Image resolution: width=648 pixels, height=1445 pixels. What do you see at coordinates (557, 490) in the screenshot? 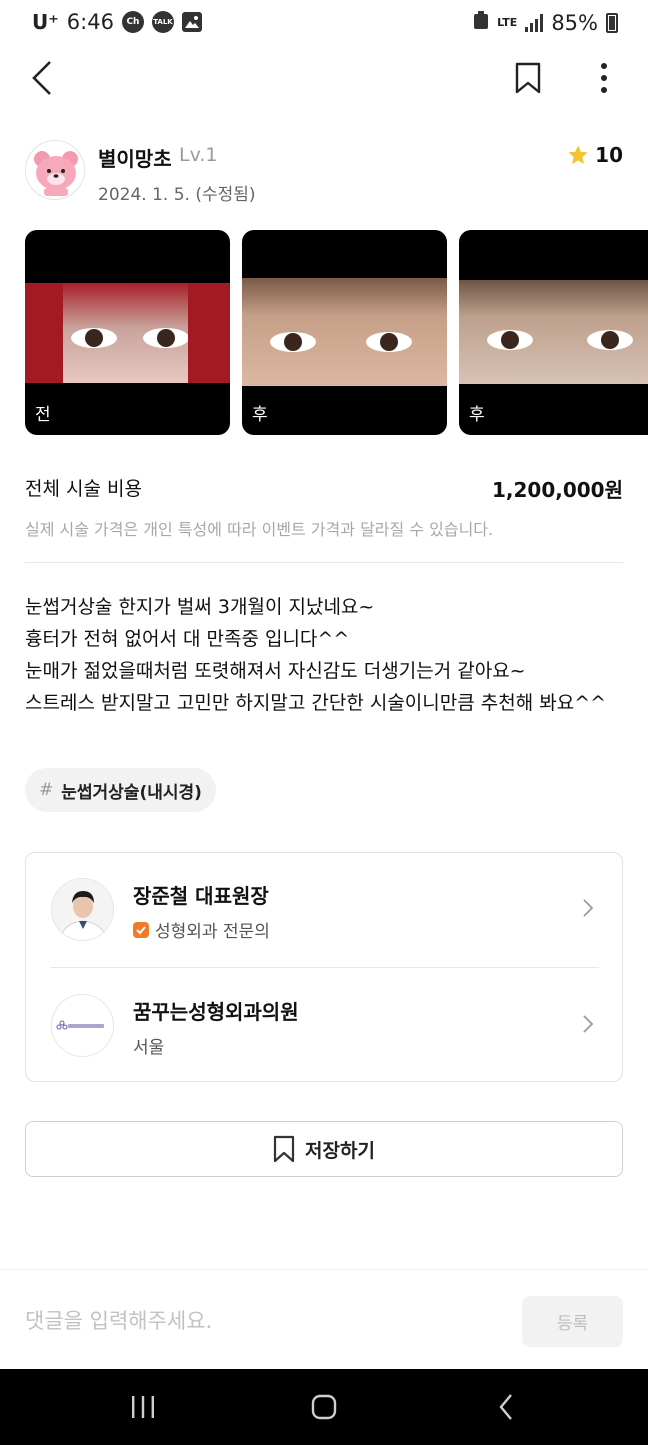
I see `cost-value: 1,200,000원` at bounding box center [557, 490].